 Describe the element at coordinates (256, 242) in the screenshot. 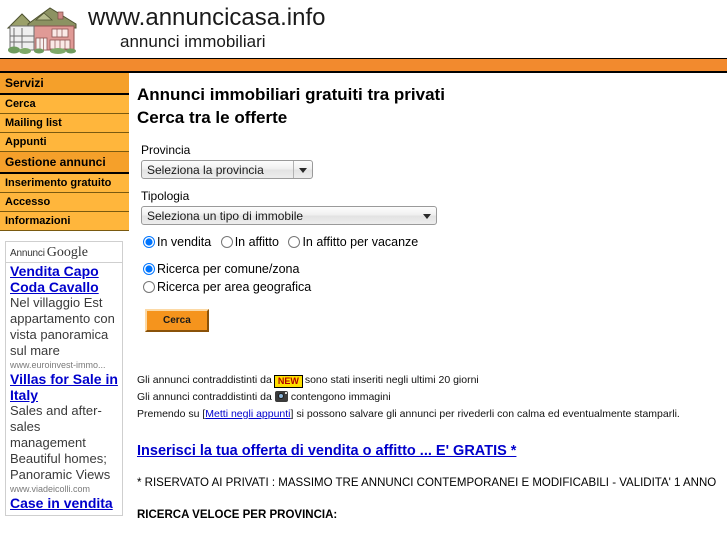

I see `radio-in-affitto-label: In affitto` at that location.